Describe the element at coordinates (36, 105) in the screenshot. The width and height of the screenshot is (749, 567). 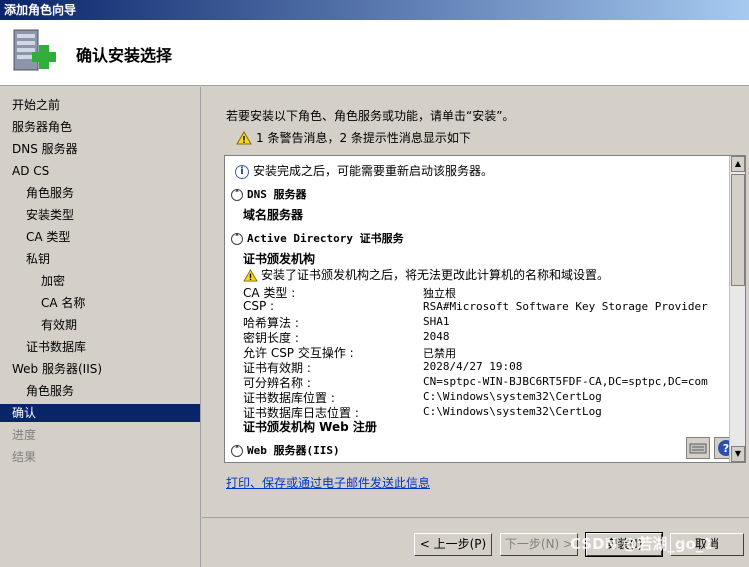
I see `wizard-step-label: 开始之前` at that location.